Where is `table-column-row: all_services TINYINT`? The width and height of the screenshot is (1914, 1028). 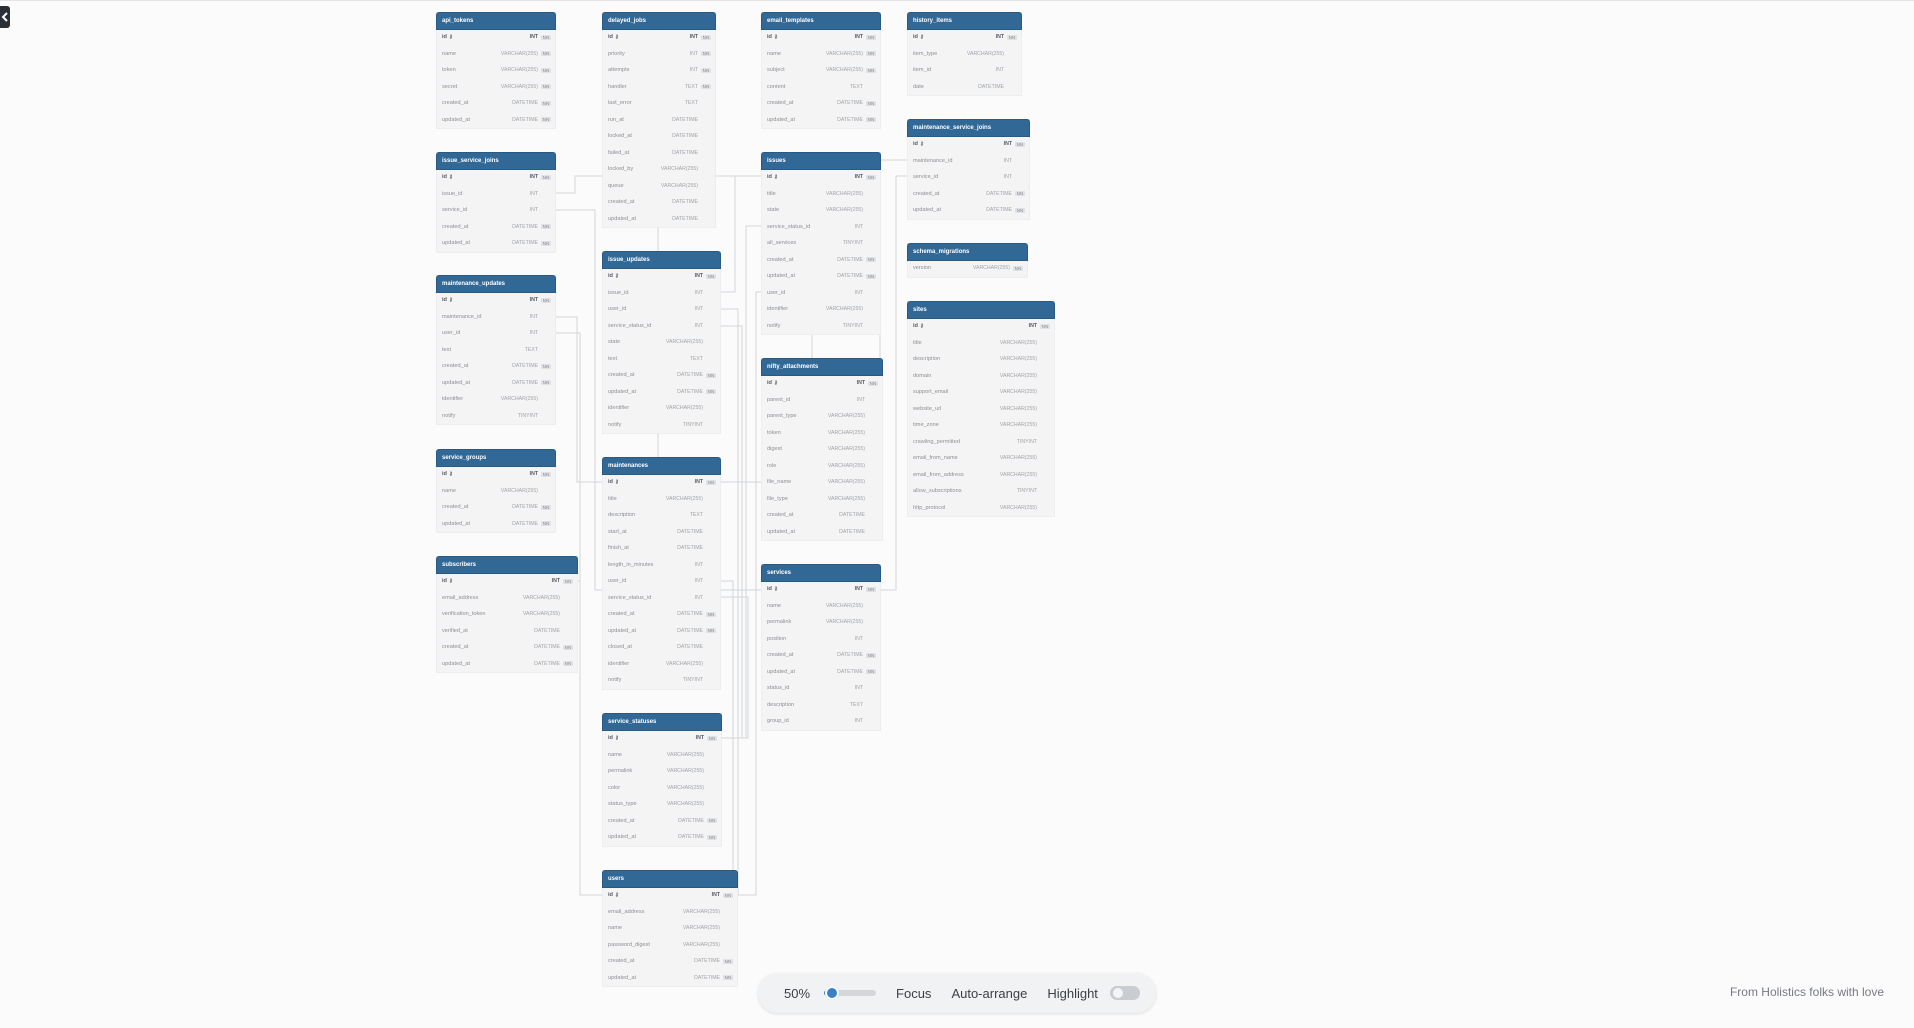
table-column-row: all_services TINYINT is located at coordinates (821, 243).